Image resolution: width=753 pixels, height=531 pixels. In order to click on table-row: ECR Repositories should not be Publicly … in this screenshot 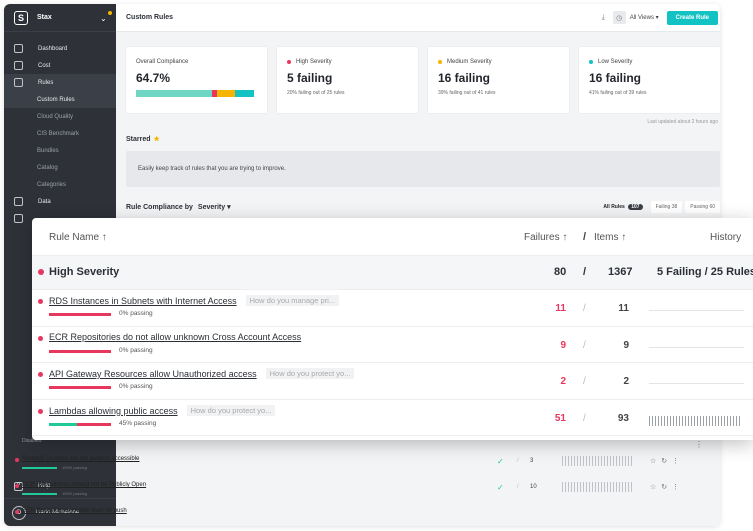, I will do `click(344, 491)`.